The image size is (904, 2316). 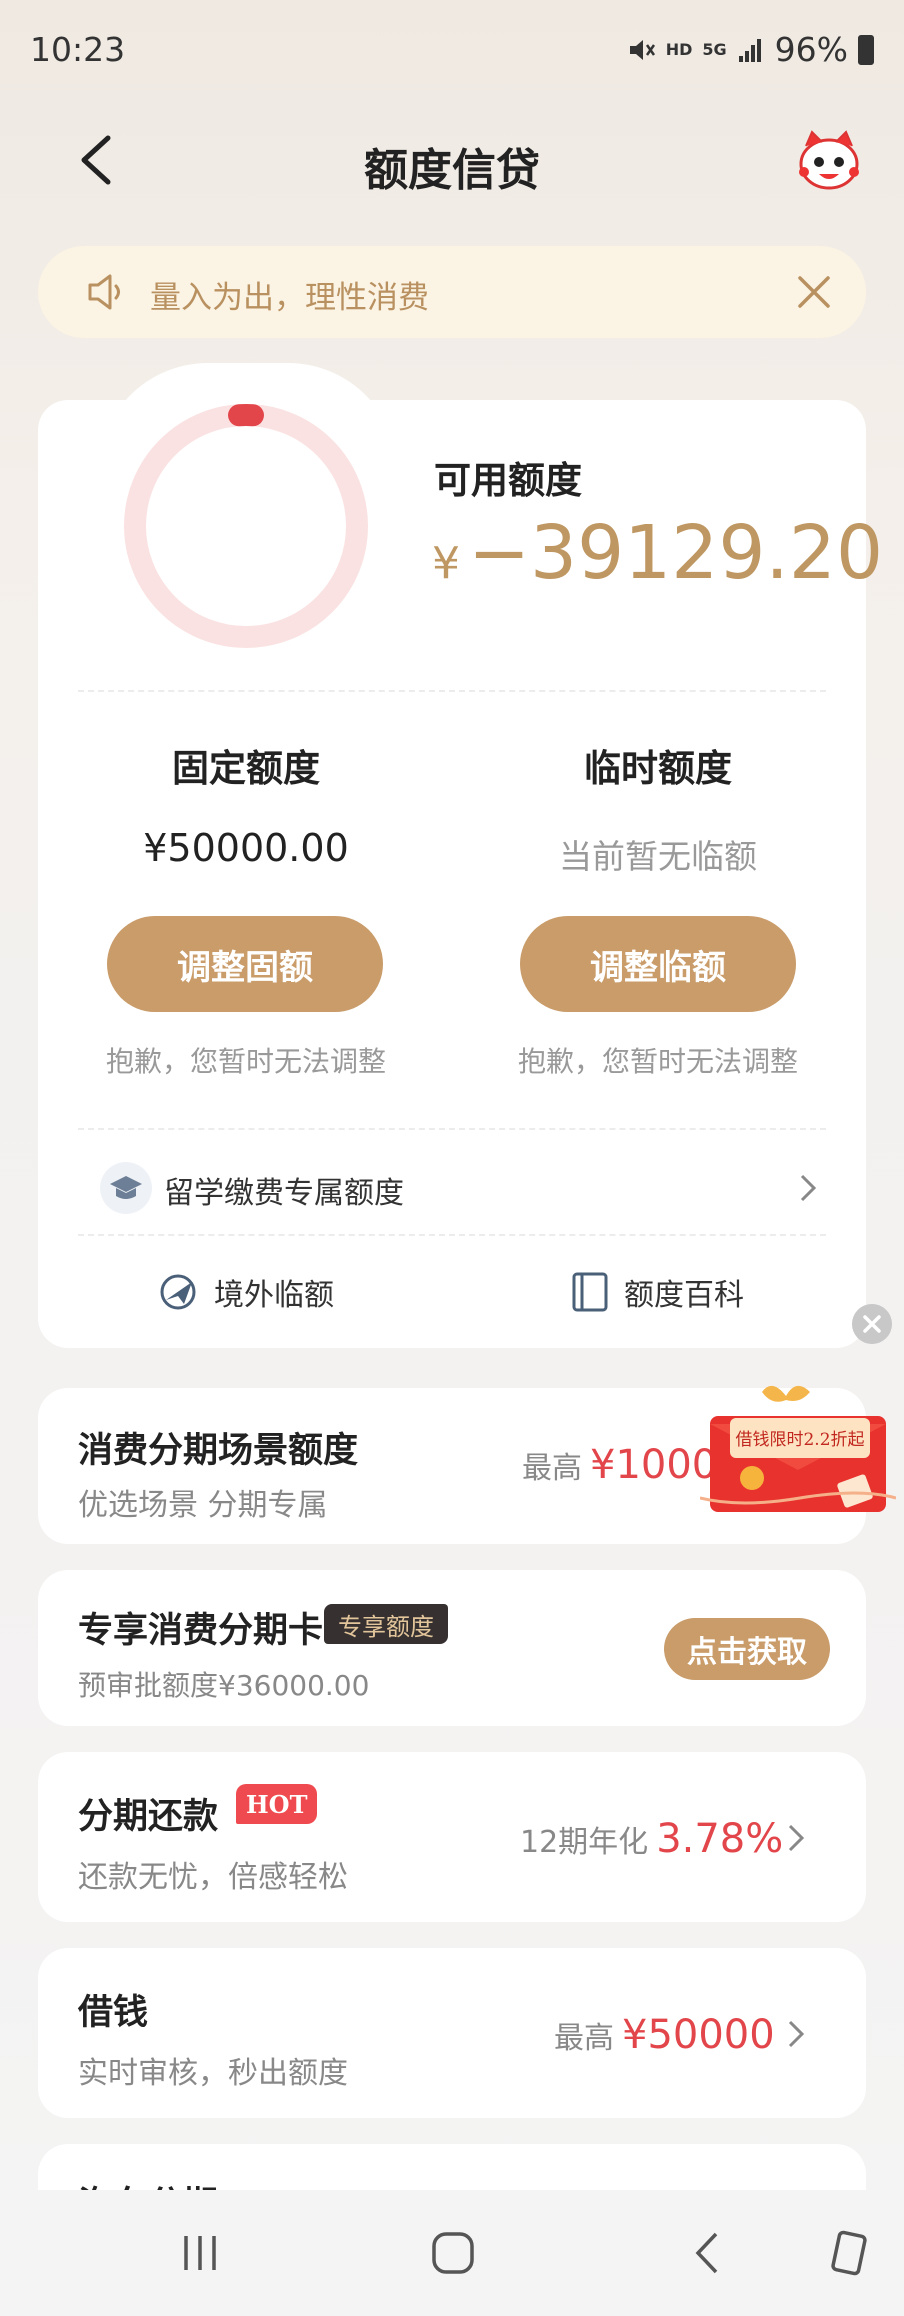 I want to click on hot-badge: HOT, so click(x=277, y=1804).